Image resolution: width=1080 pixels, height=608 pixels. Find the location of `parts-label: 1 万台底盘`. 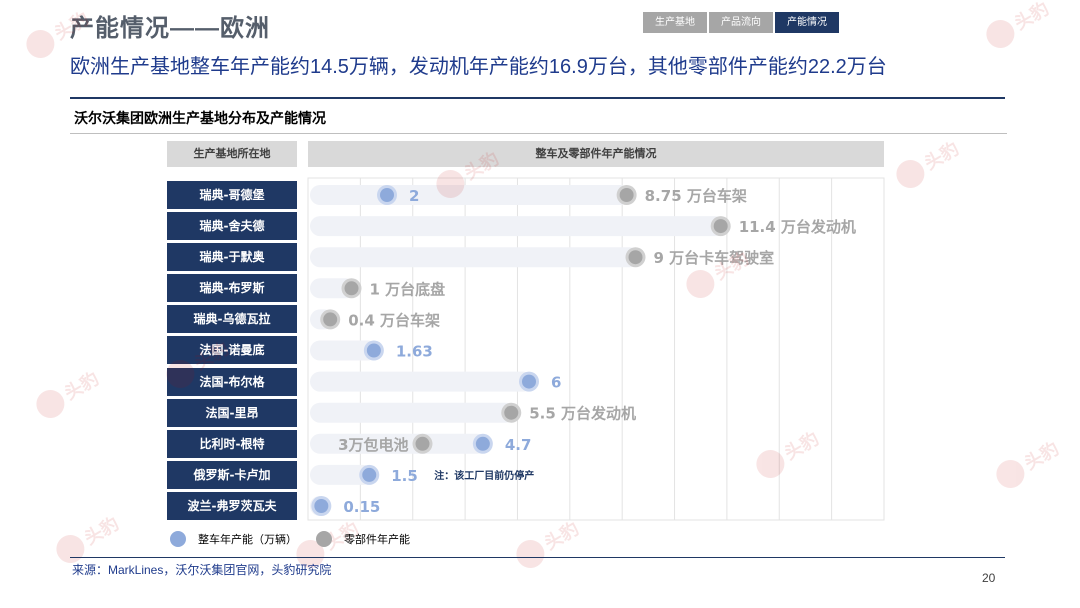

parts-label: 1 万台底盘 is located at coordinates (408, 289).